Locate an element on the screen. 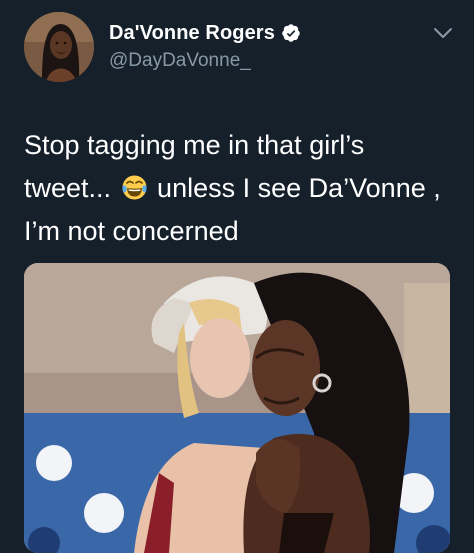  author-block: Da'Vonne Rogers @DayDaVonne_ is located at coordinates (205, 46).